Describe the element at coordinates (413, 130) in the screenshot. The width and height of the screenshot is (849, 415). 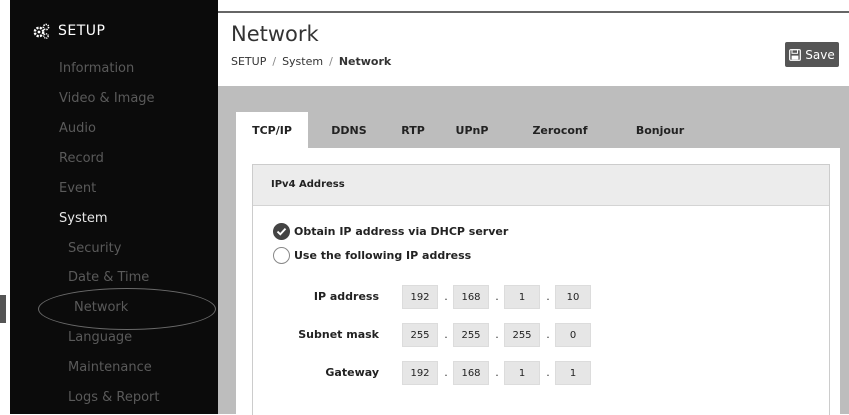
I see `tab-rtp: RTP` at that location.